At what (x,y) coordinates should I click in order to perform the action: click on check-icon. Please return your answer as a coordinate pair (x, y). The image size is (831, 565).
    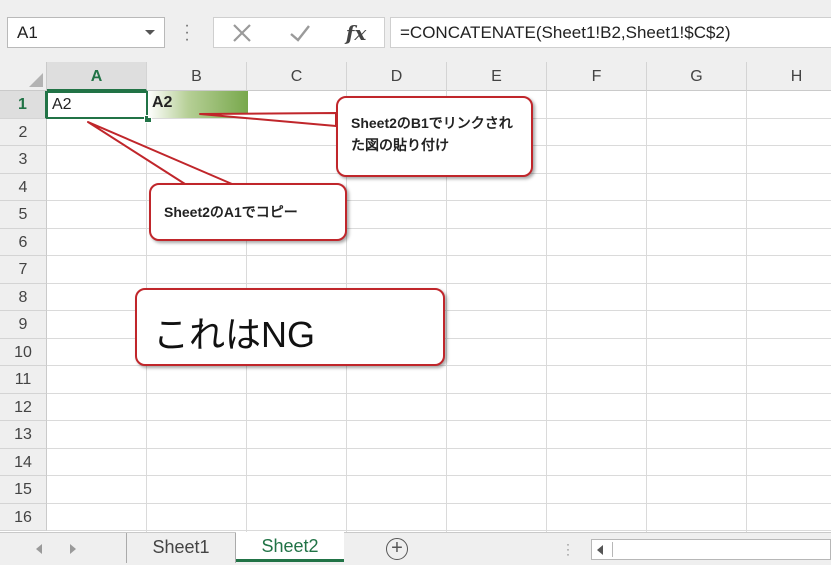
    Looking at the image, I should click on (300, 32).